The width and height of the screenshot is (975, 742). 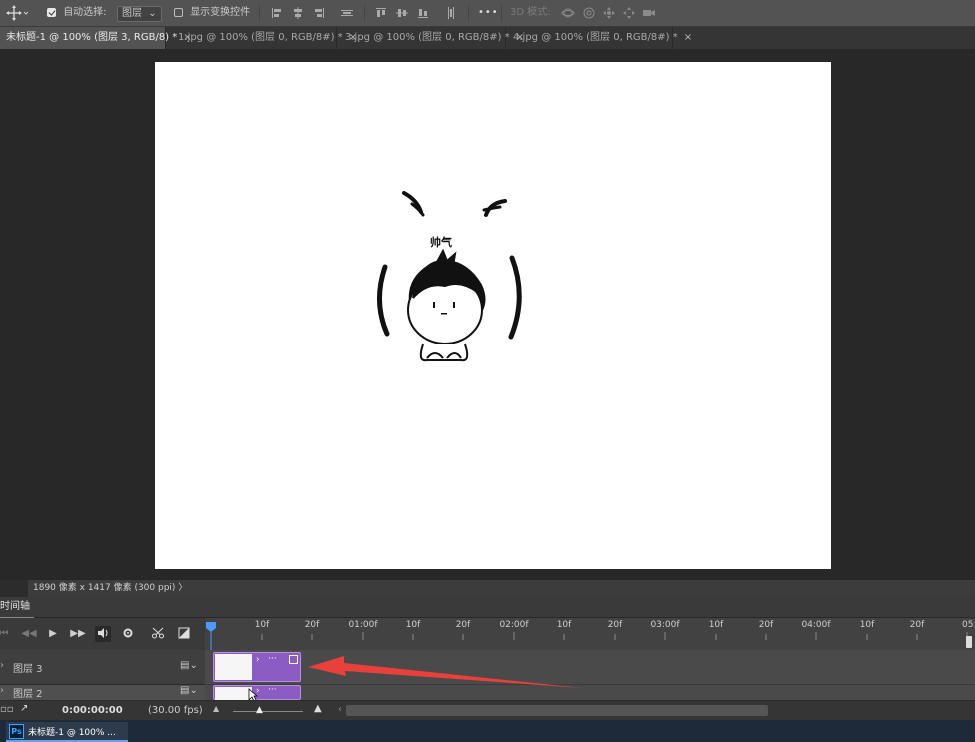 What do you see at coordinates (102, 667) in the screenshot?
I see `layer-row: › 图层 3 ▤⌄` at bounding box center [102, 667].